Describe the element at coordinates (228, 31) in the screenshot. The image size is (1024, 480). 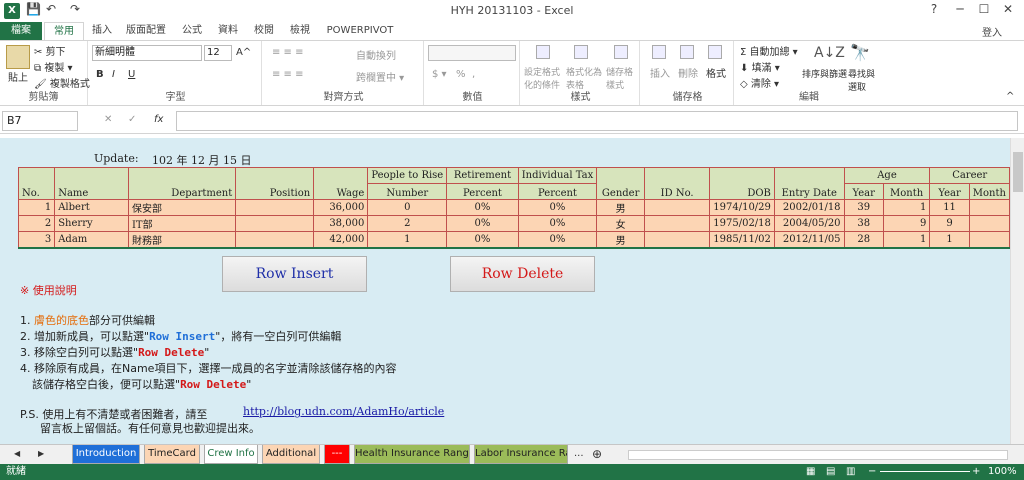
I see `tab-data: 資料` at that location.